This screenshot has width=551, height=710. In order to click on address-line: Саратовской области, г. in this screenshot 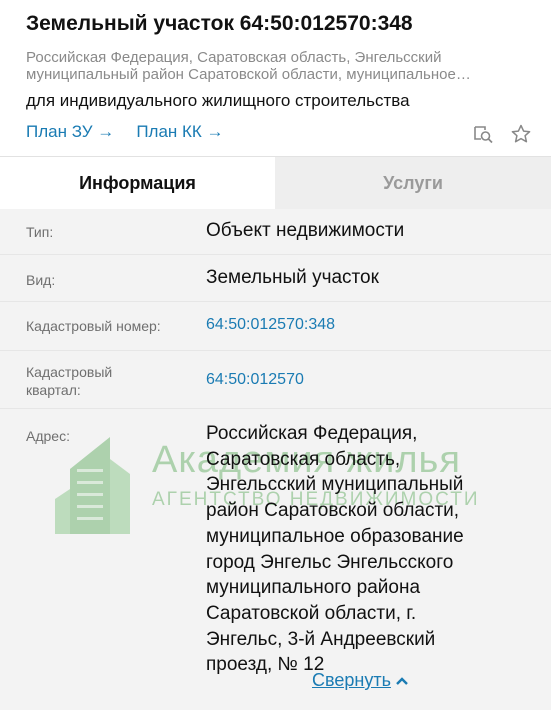, I will do `click(311, 613)`.